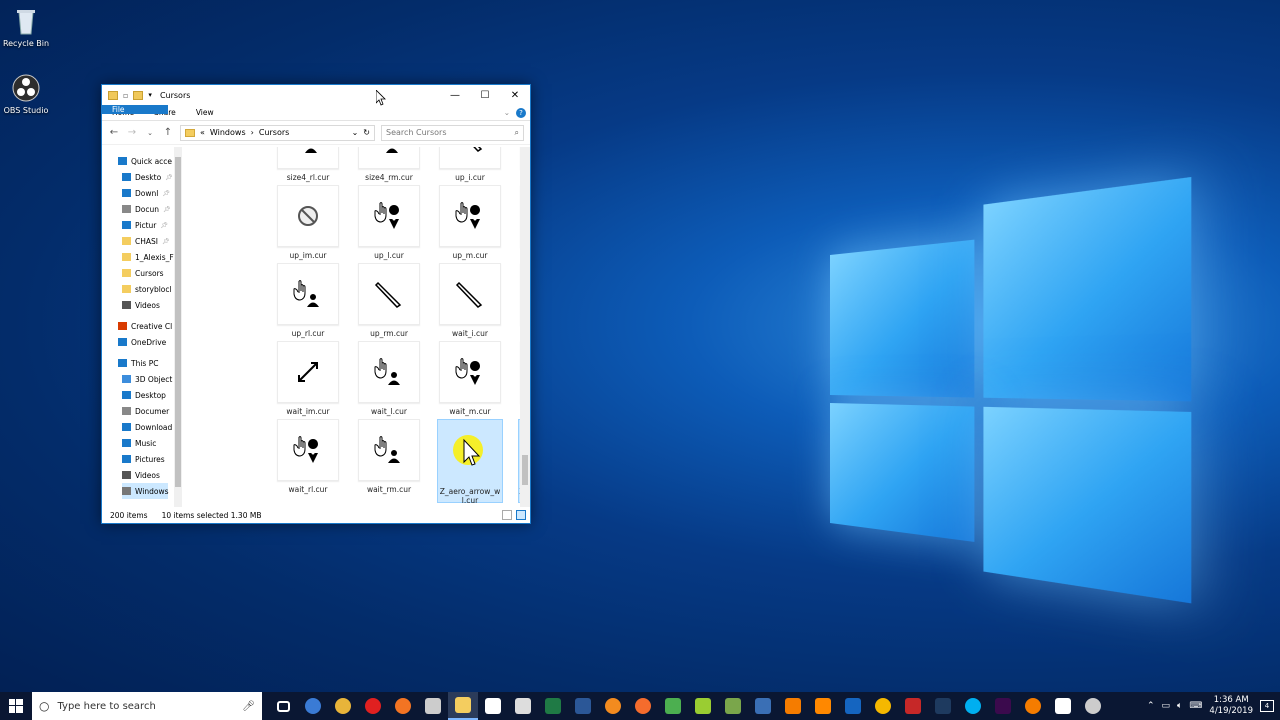  I want to click on nav-item: Quick acce, so click(145, 161).